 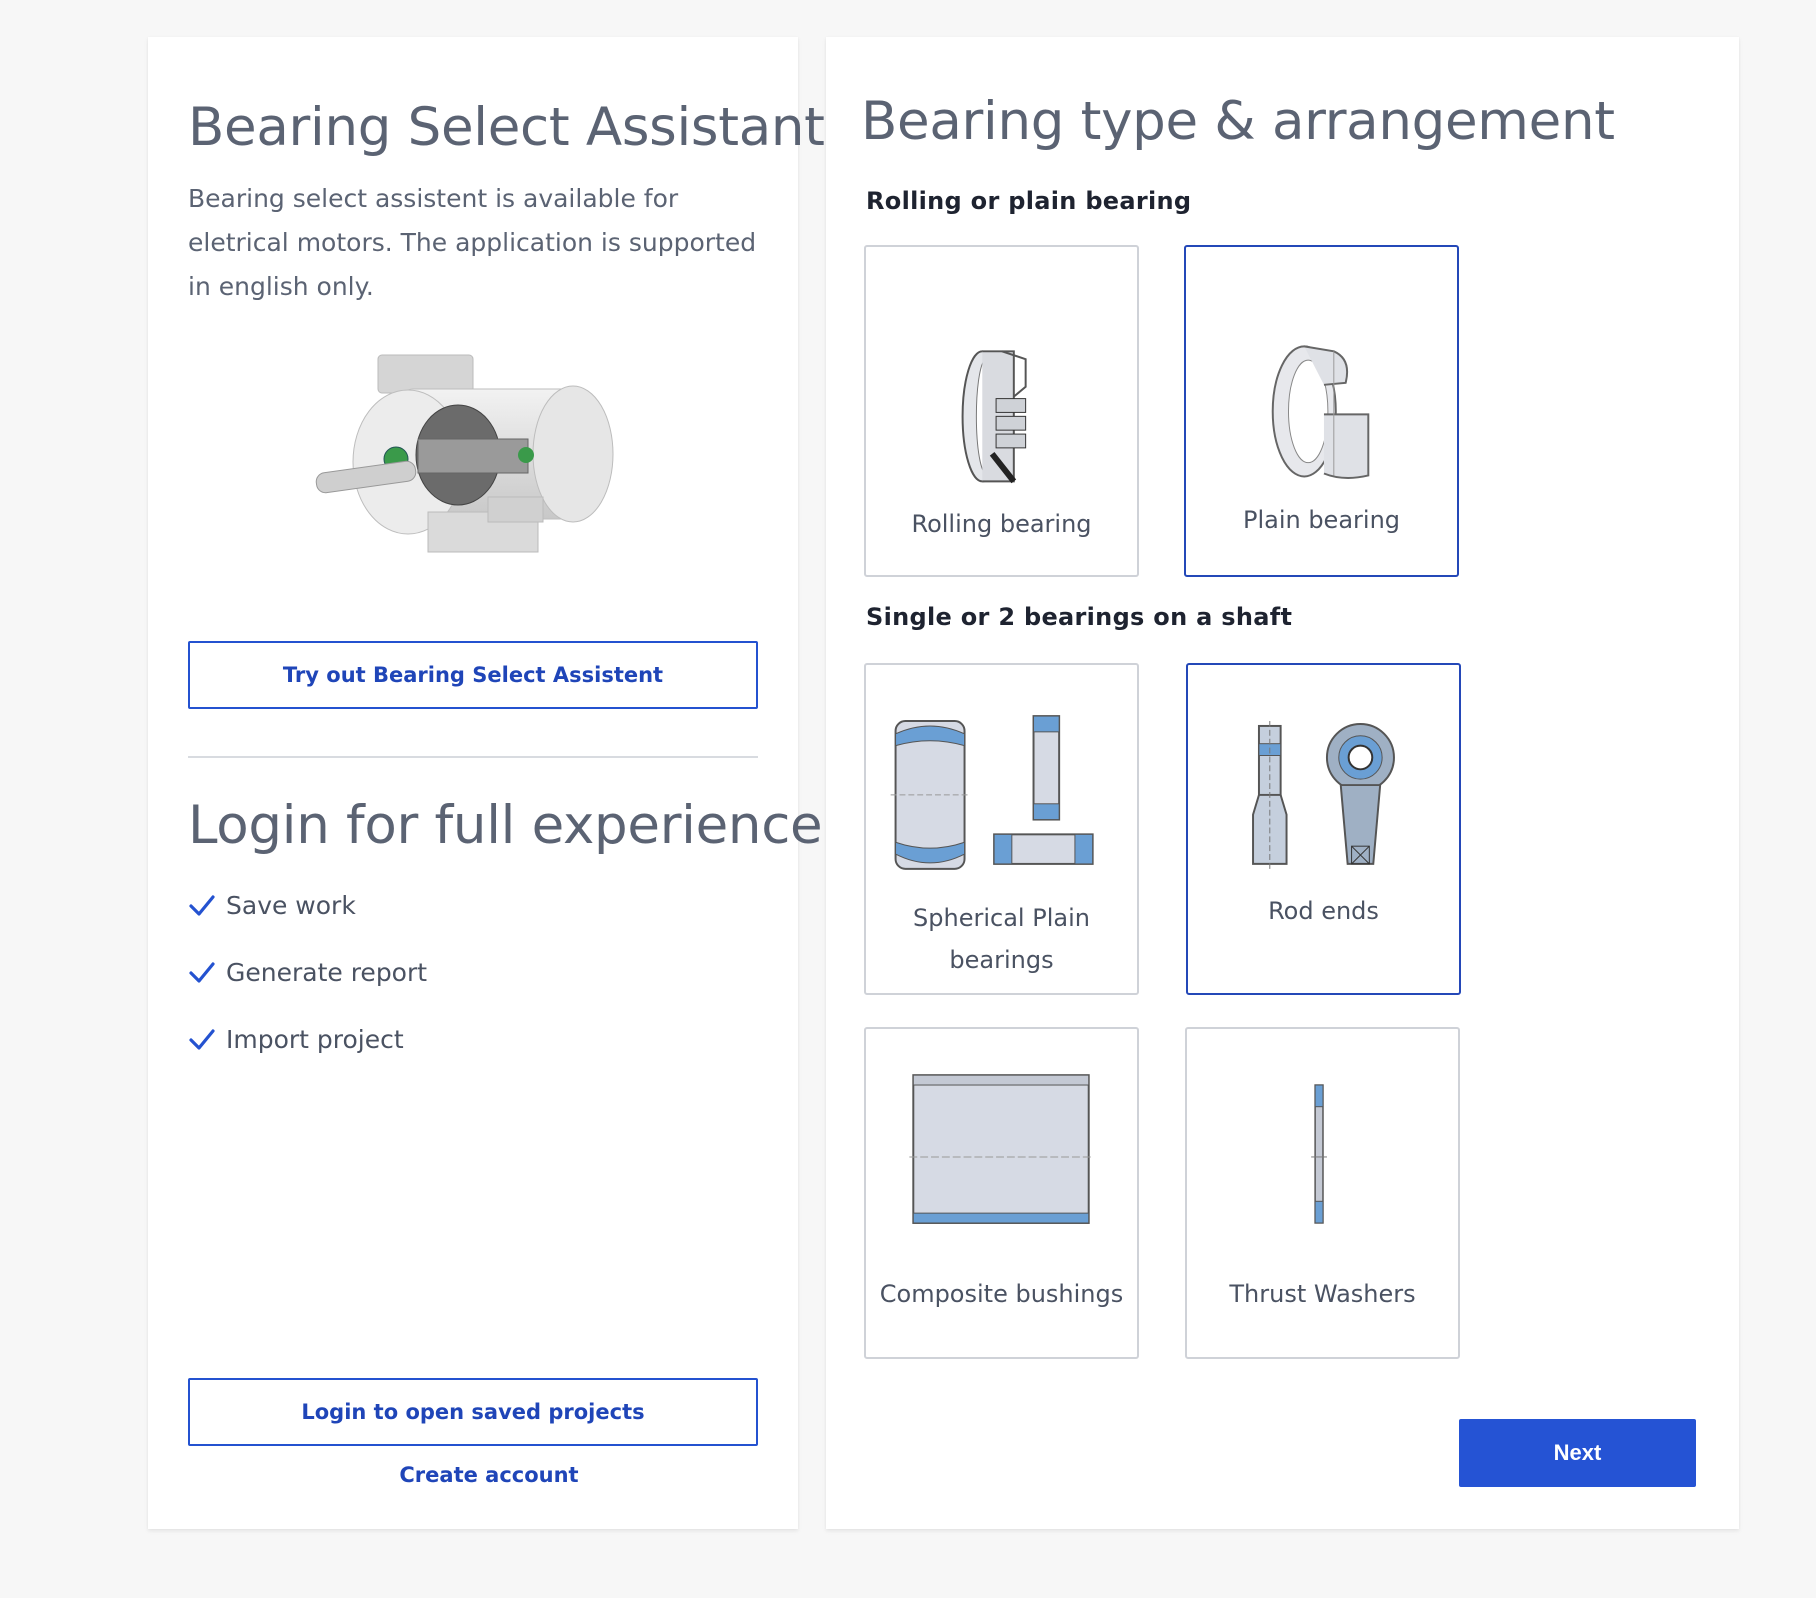 I want to click on feature-label: Save work, so click(x=291, y=905).